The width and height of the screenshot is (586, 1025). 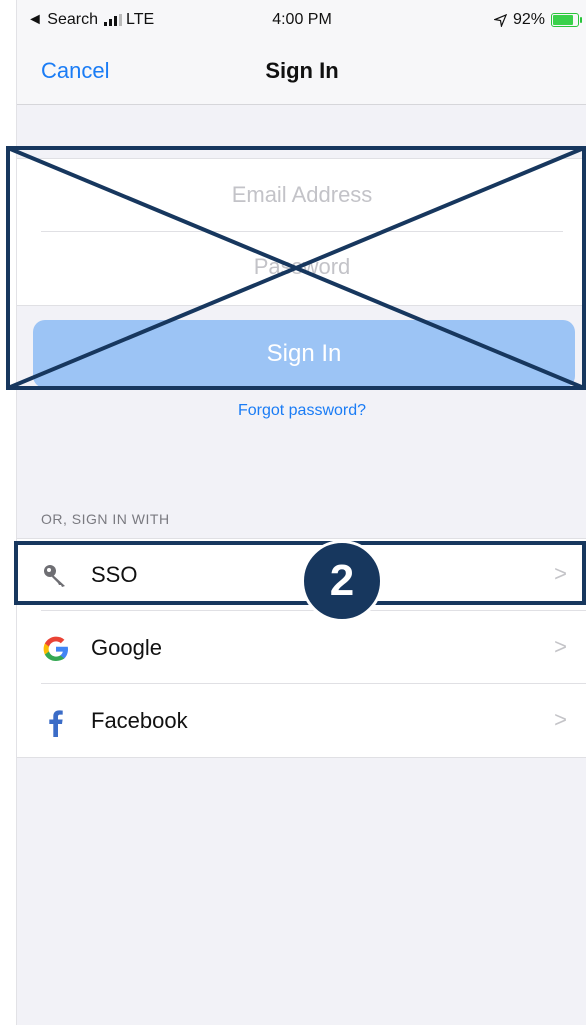 I want to click on status-bar: ◄ Search LTE 4:00 PM 92%, so click(x=301, y=20).